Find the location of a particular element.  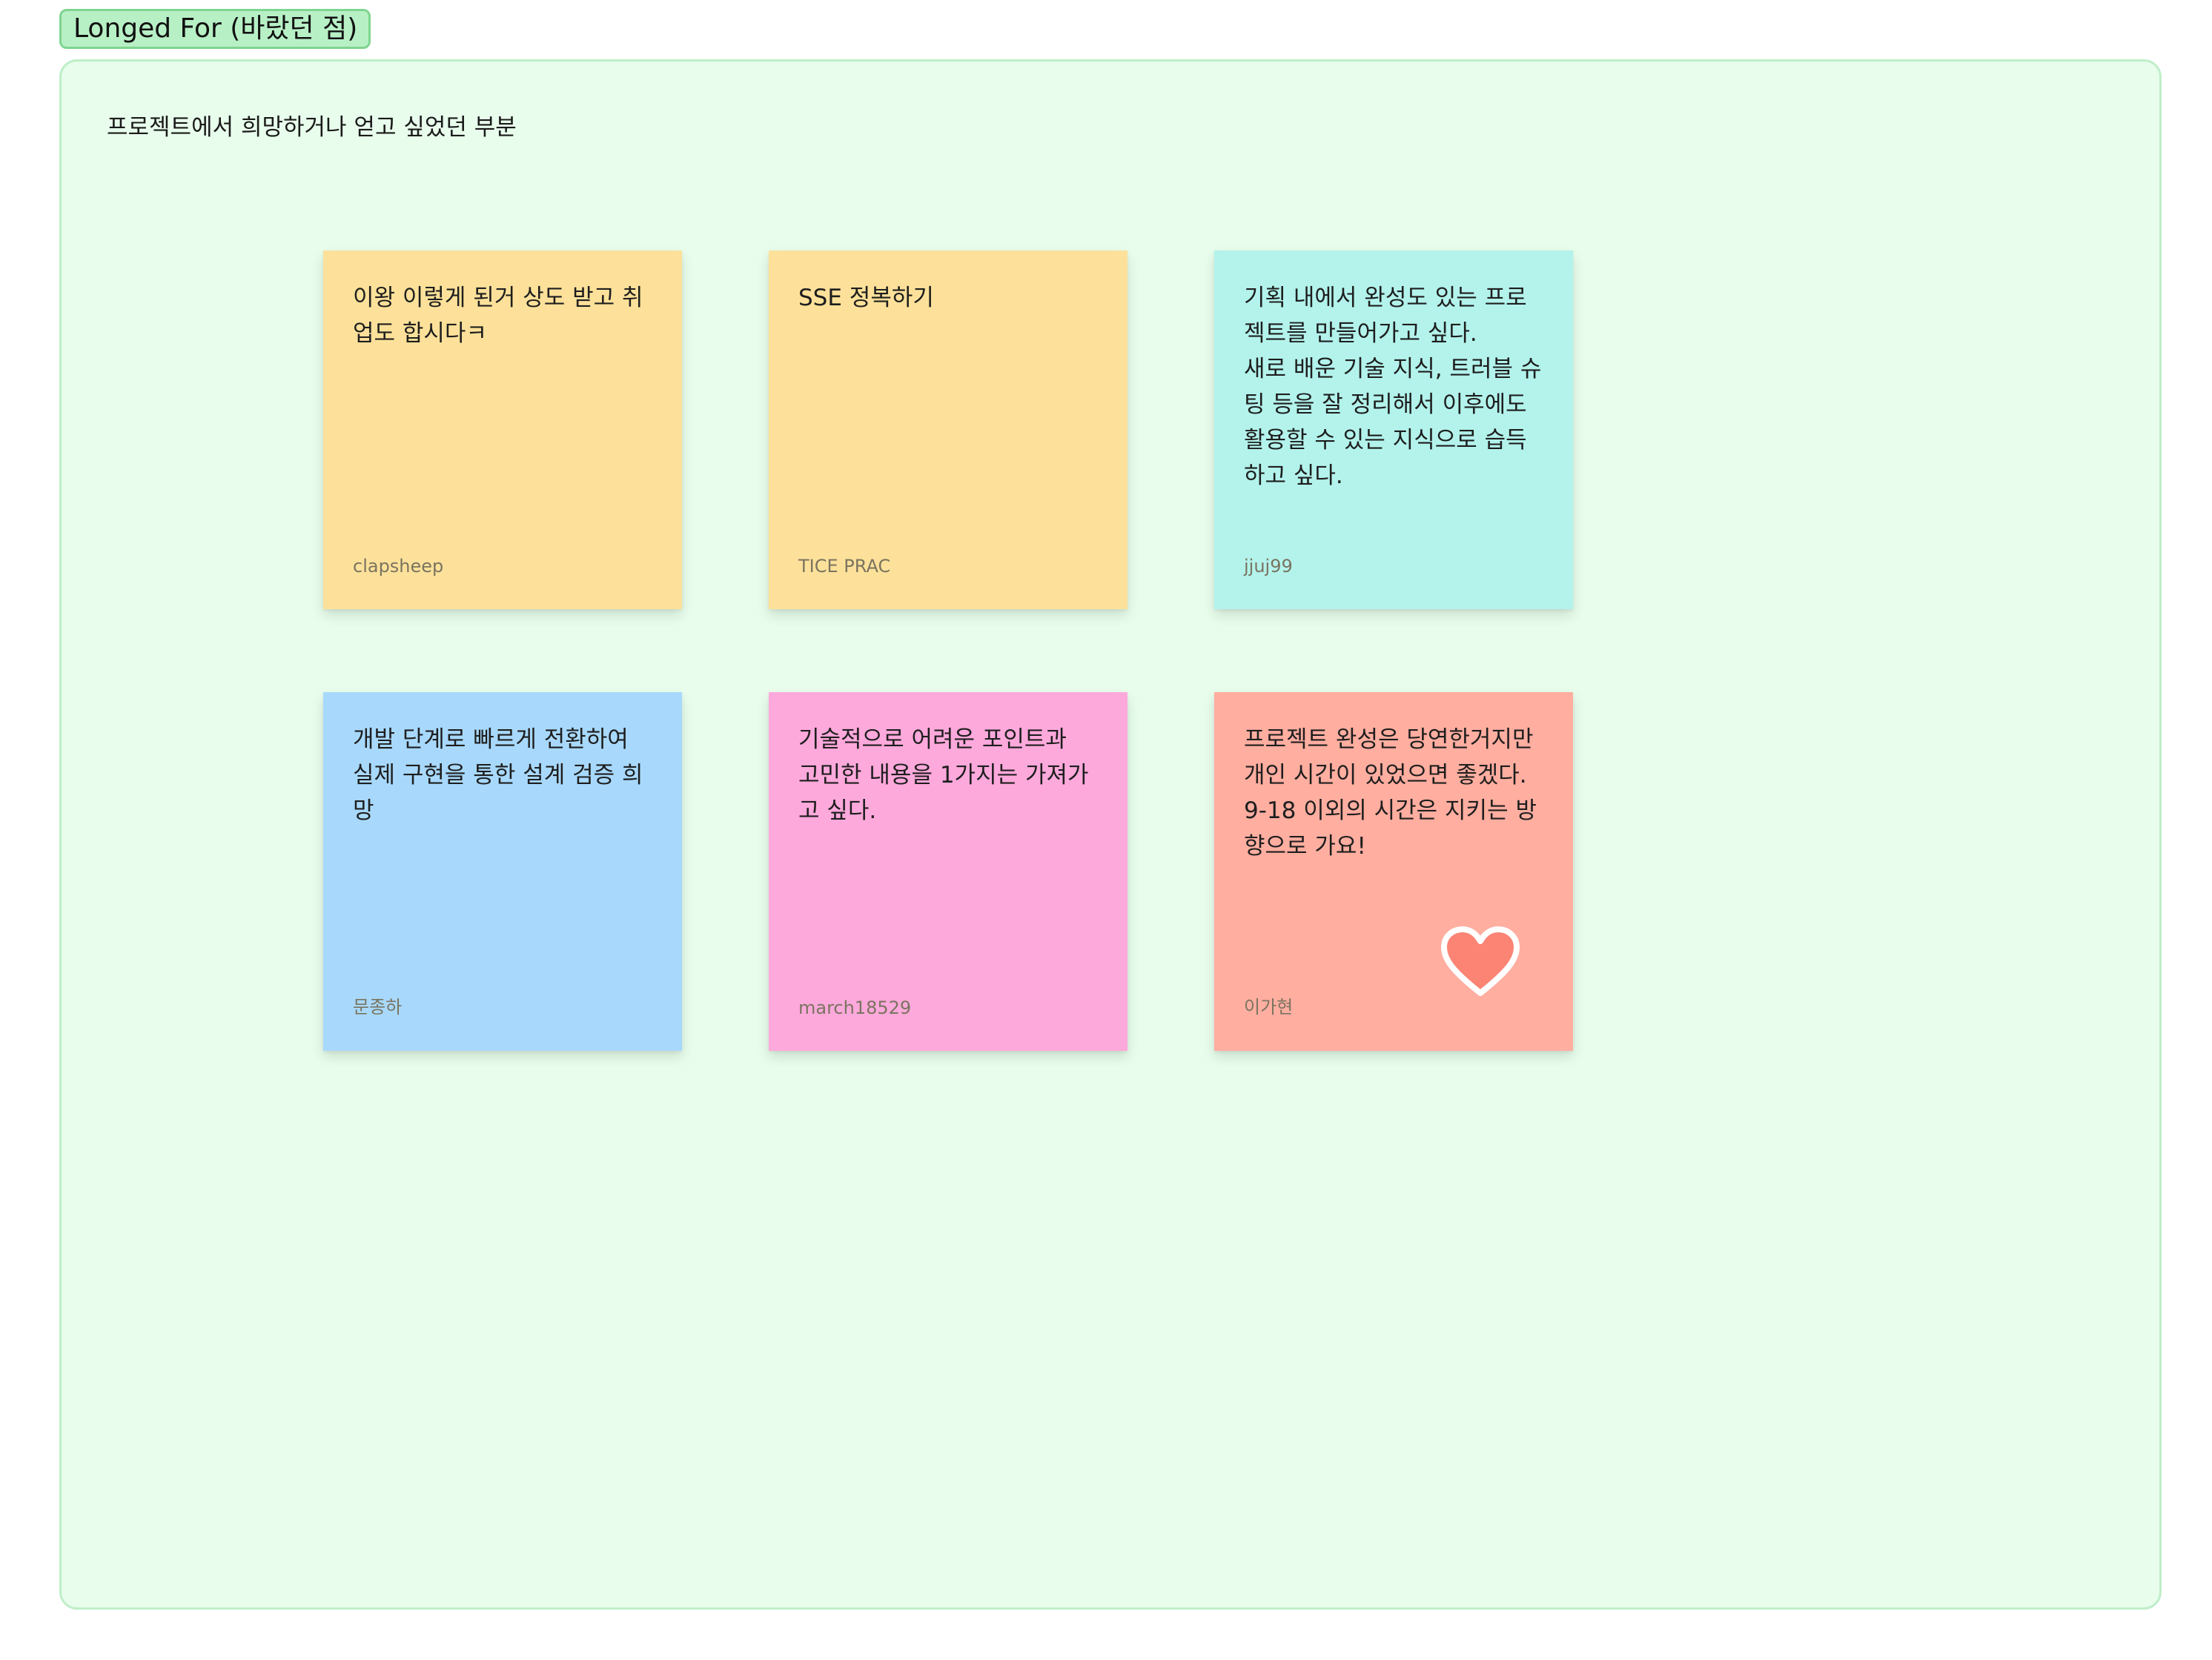

sticky-note-author: 문종하 is located at coordinates (378, 1007).